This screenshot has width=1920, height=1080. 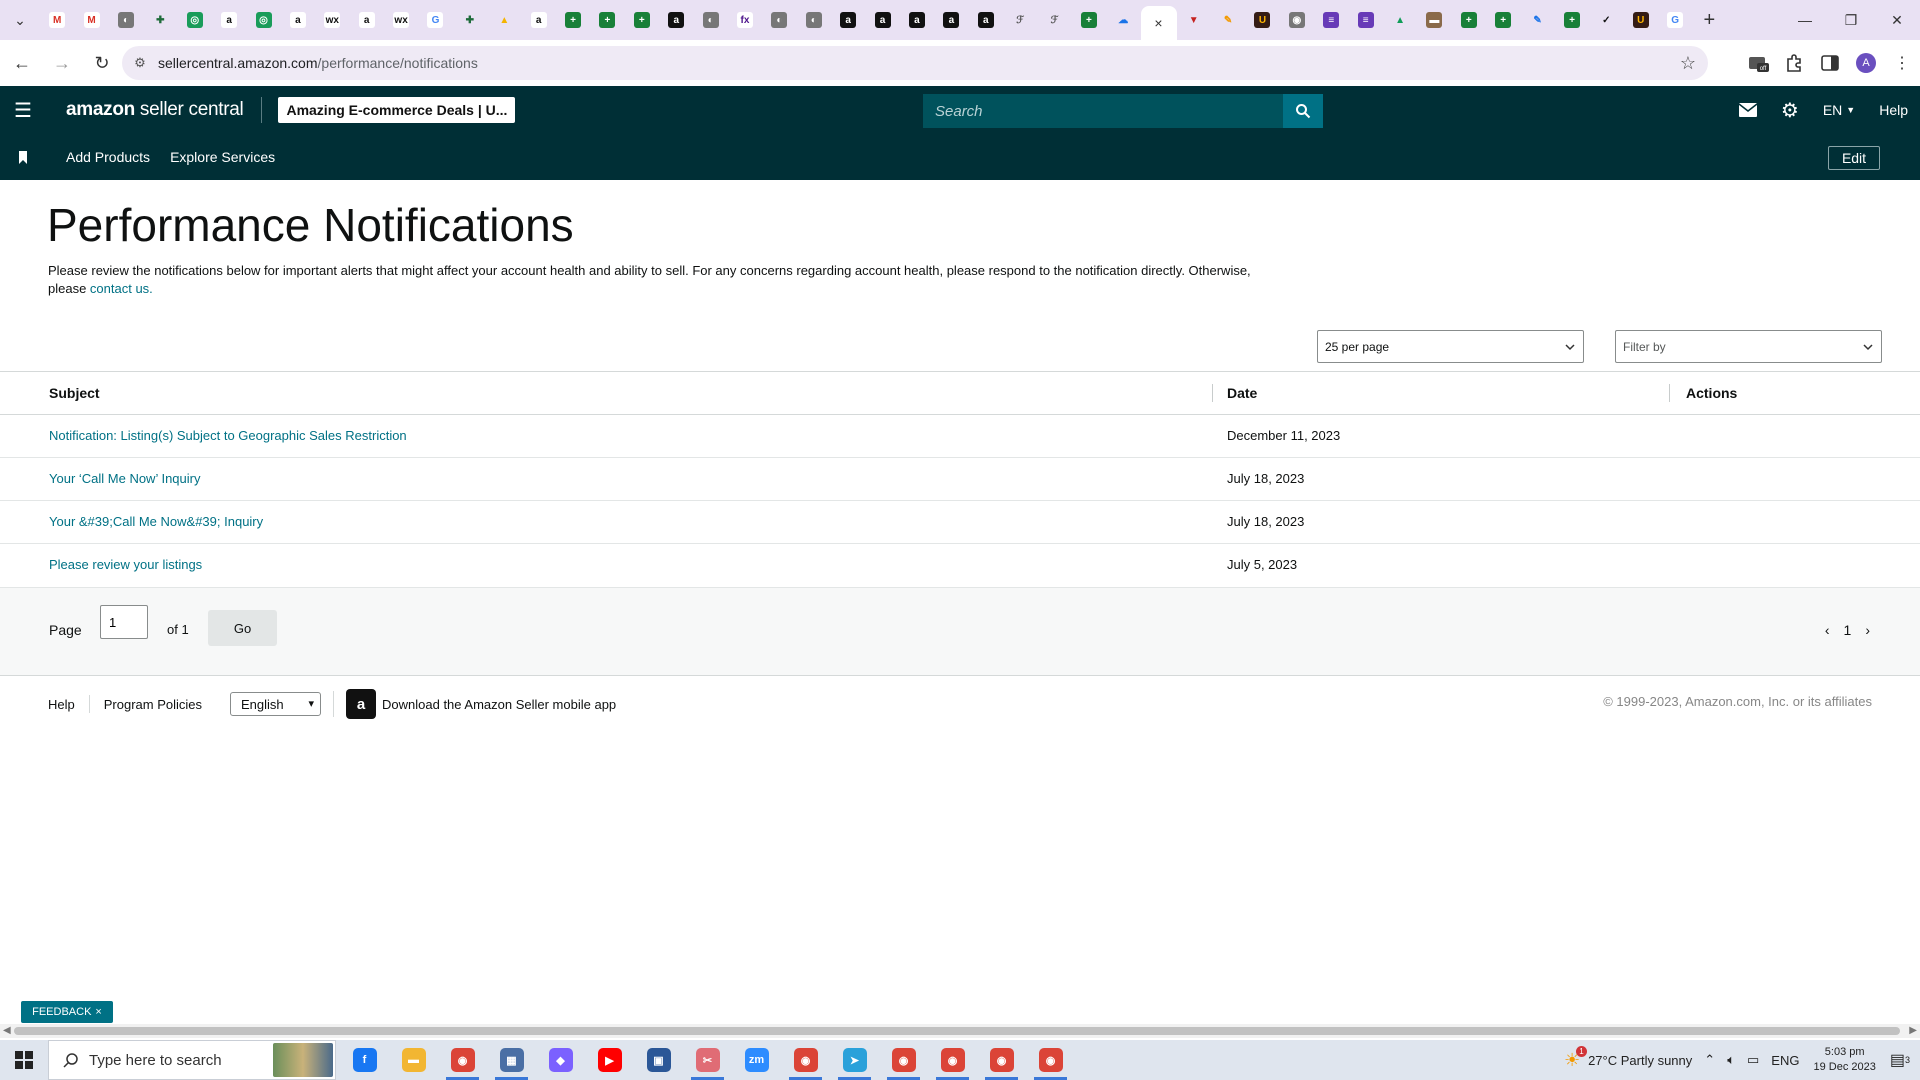 What do you see at coordinates (1844, 1060) in the screenshot?
I see `taskbar-clock: 5:03 pm 19 Dec 2023` at bounding box center [1844, 1060].